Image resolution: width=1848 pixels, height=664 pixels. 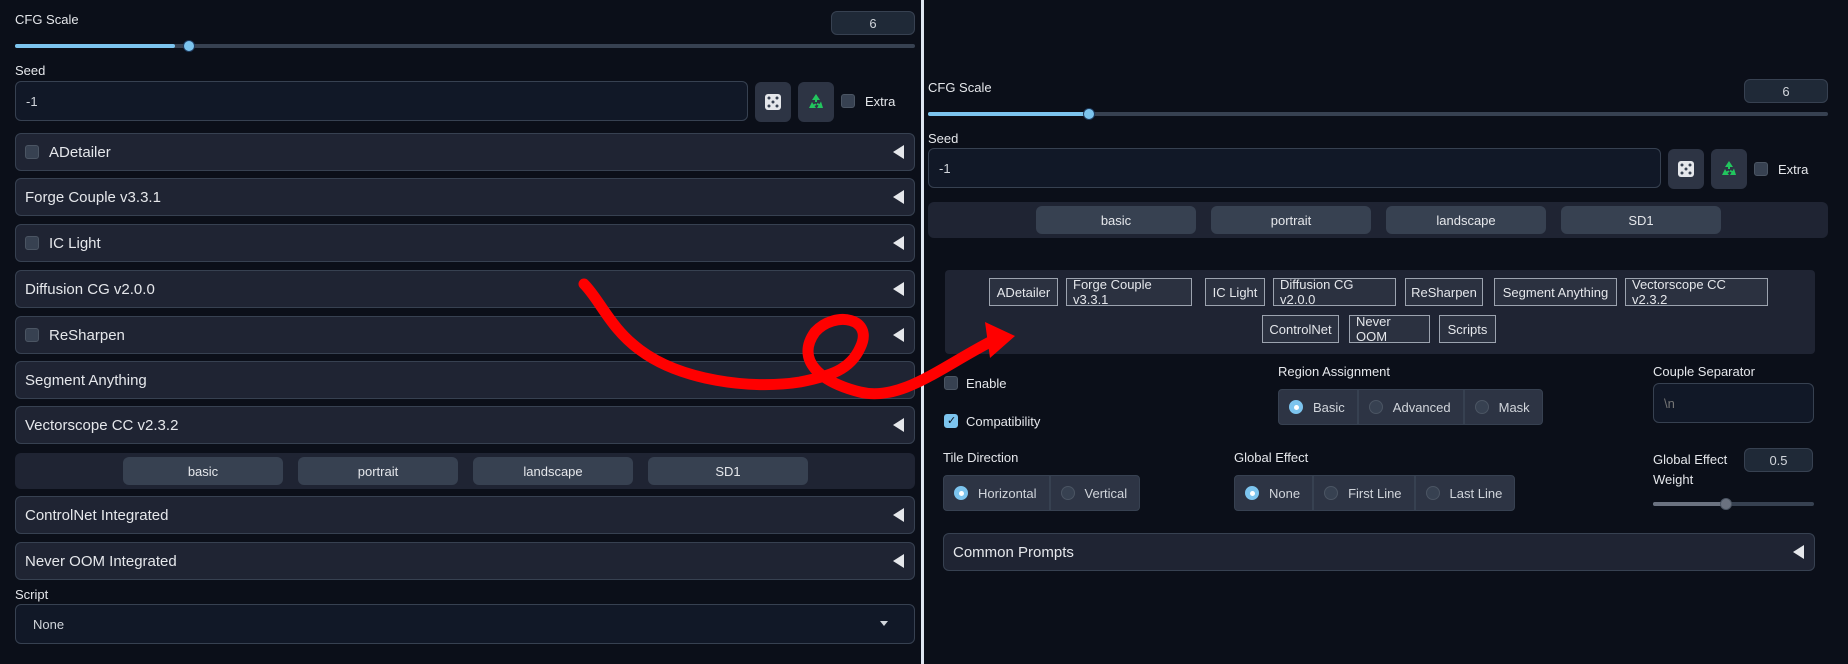 What do you see at coordinates (97, 515) in the screenshot?
I see `accordion-label: ControlNet Integrated` at bounding box center [97, 515].